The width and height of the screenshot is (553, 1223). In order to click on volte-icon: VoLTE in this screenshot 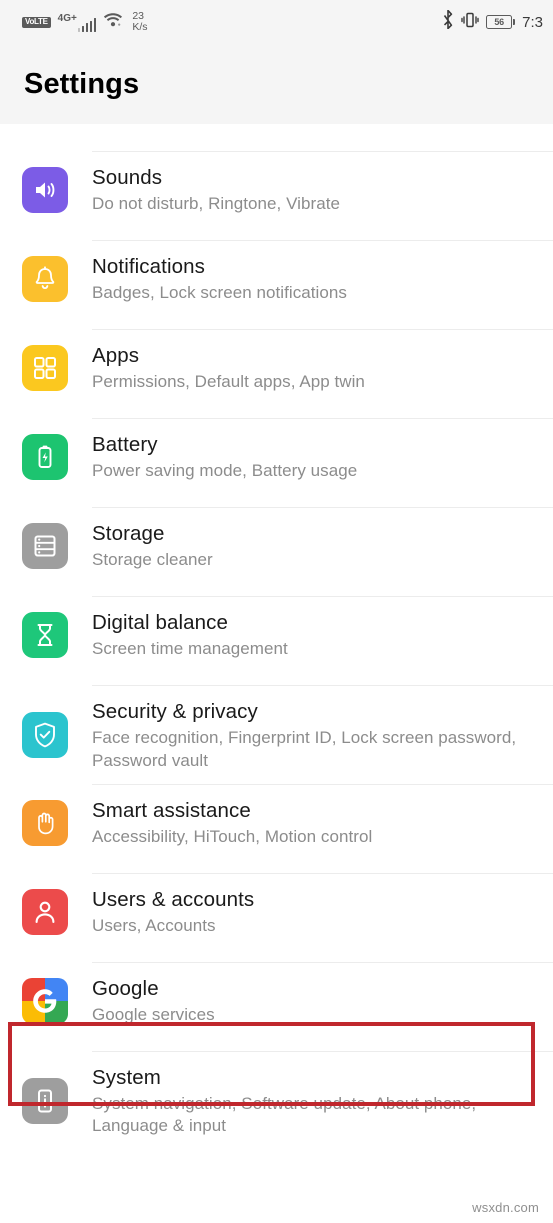, I will do `click(36, 22)`.